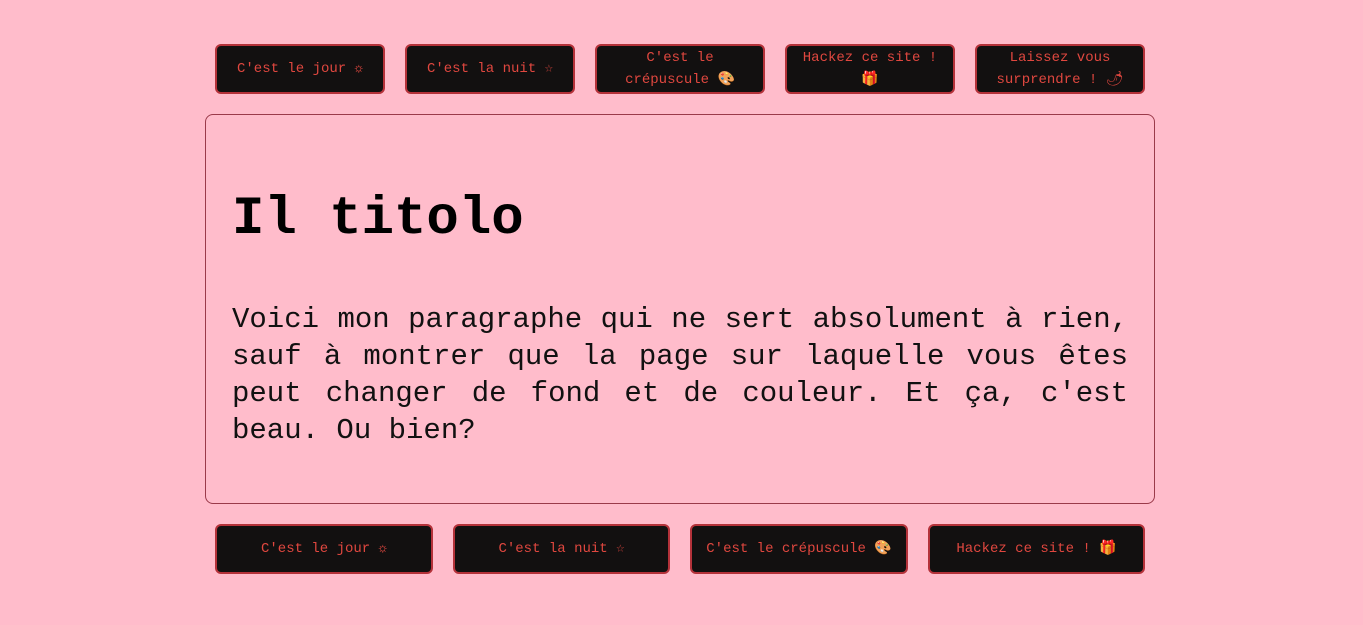 The height and width of the screenshot is (625, 1363). Describe the element at coordinates (324, 549) in the screenshot. I see `day-theme-button-bottom: C'est le jour ☼` at that location.